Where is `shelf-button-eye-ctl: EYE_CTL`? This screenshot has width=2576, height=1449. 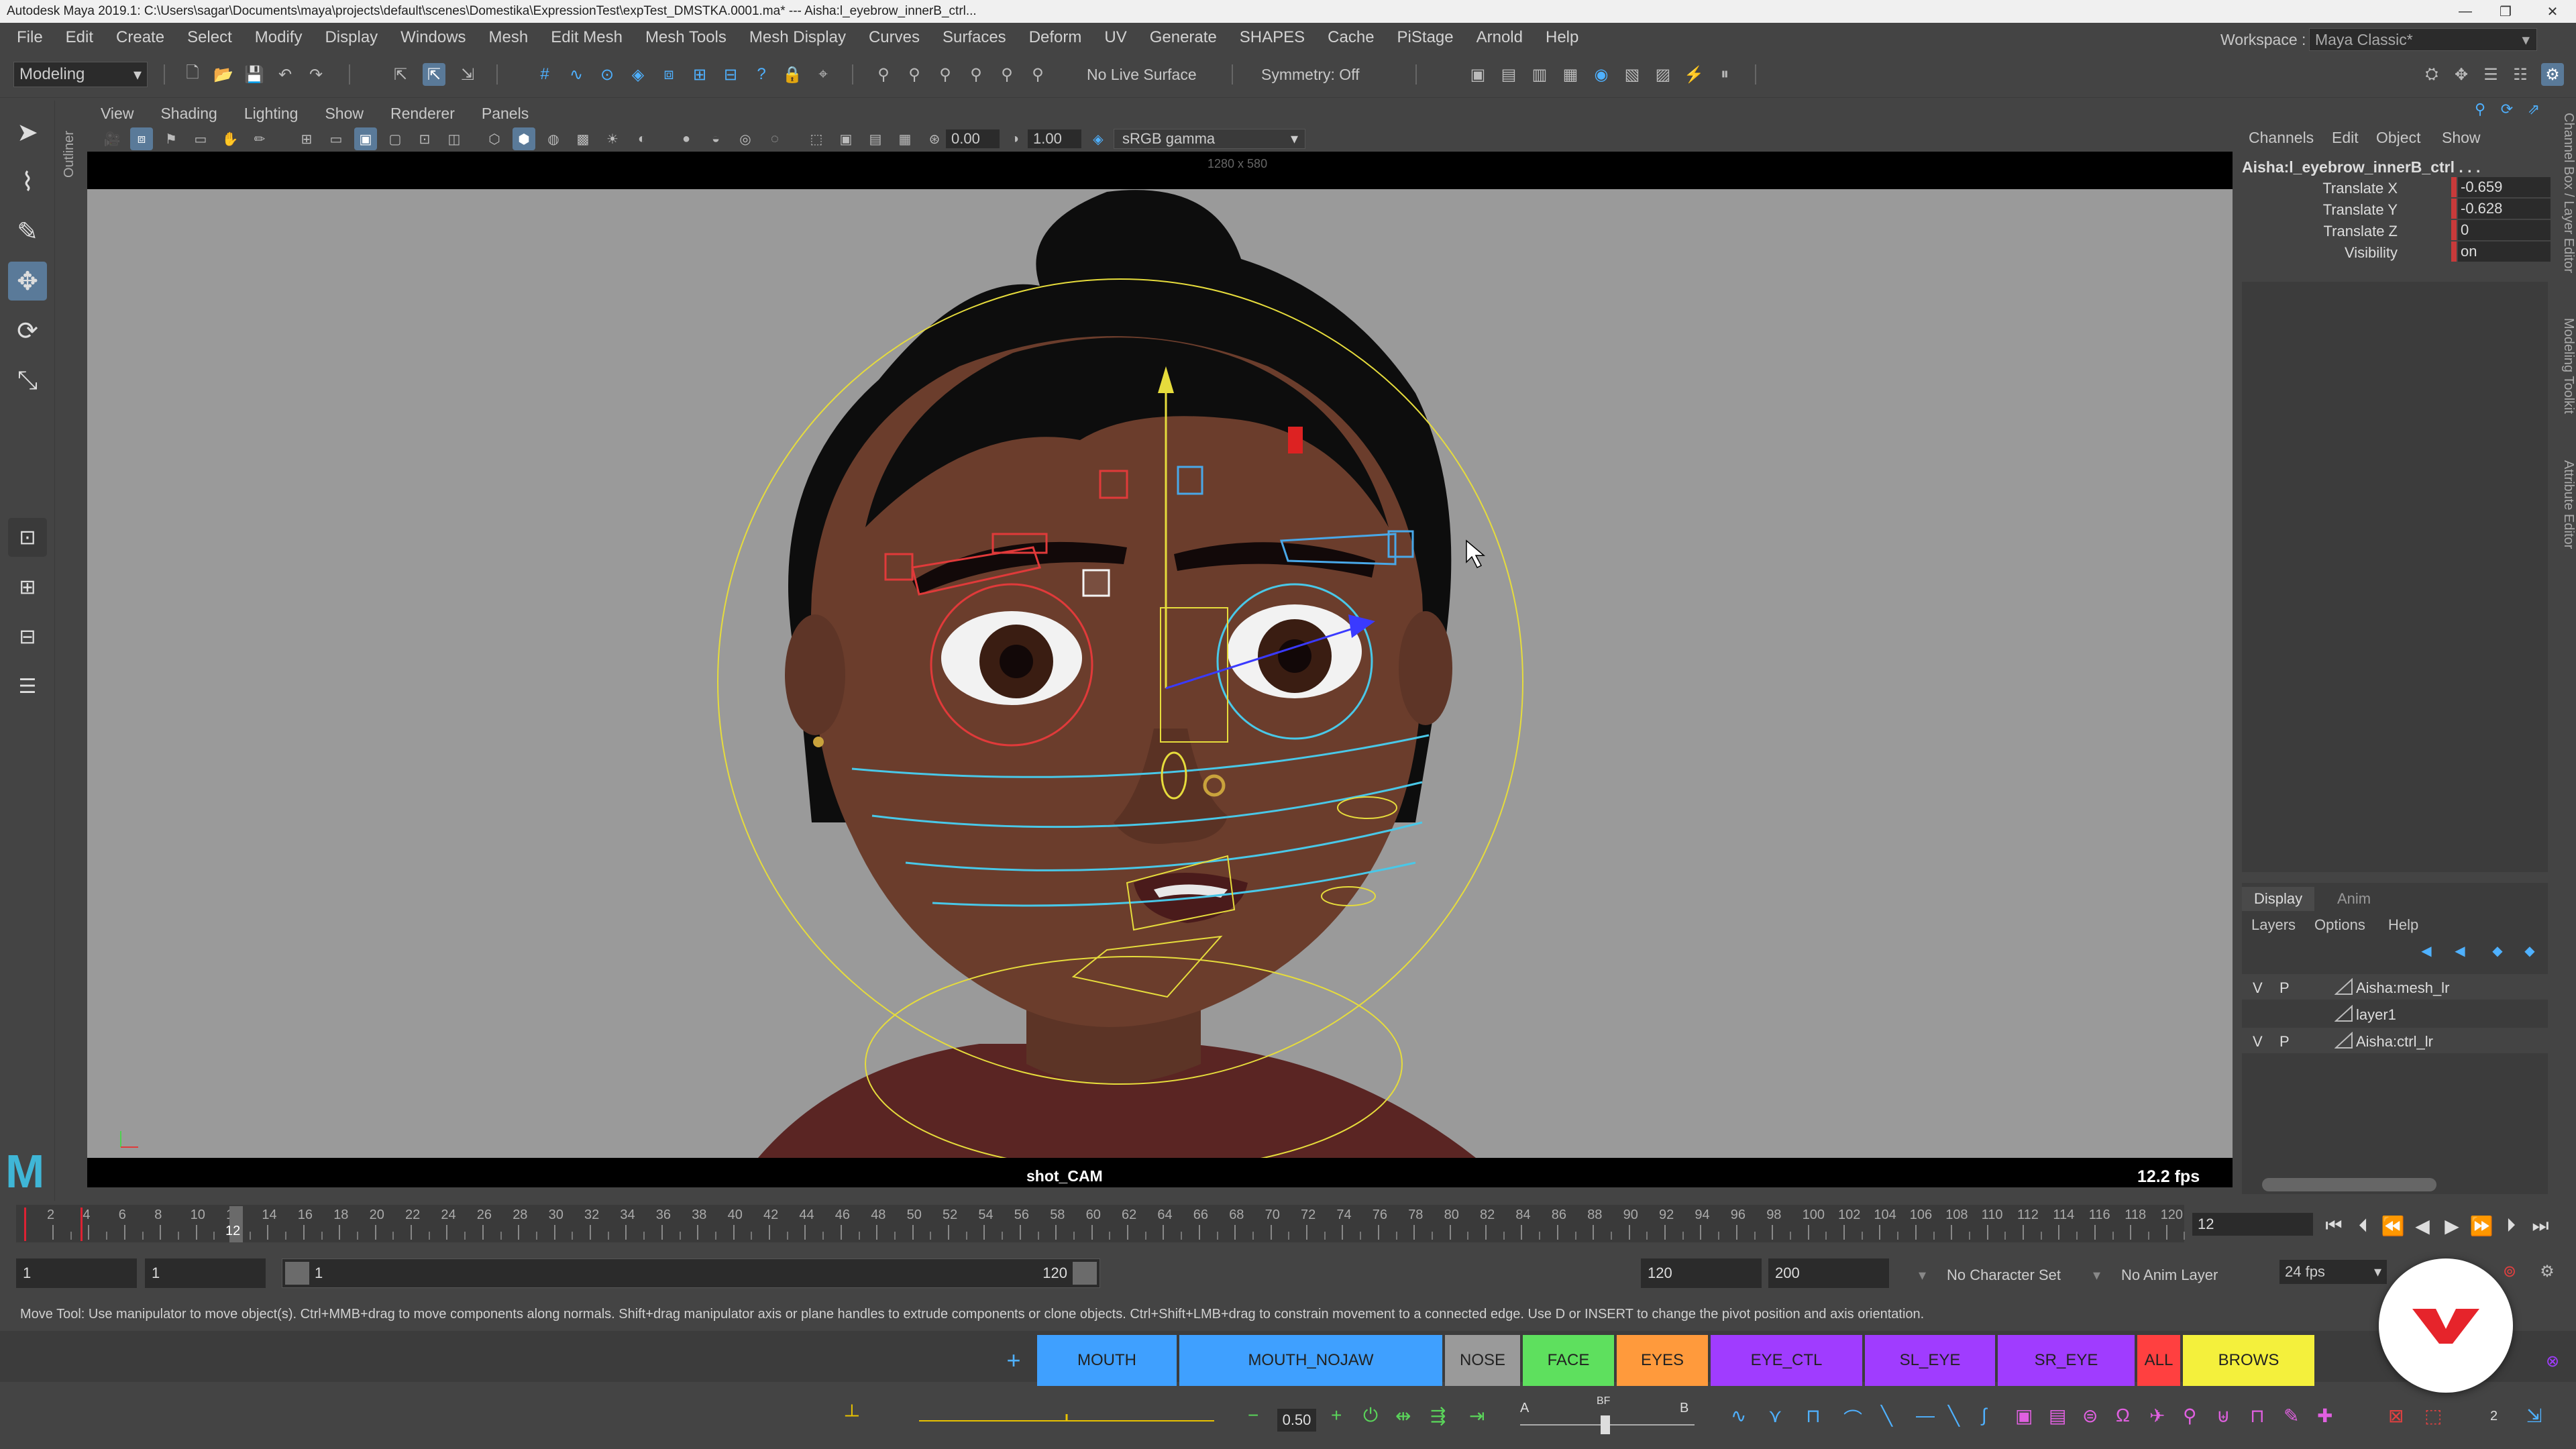
shelf-button-eye-ctl: EYE_CTL is located at coordinates (1786, 1360).